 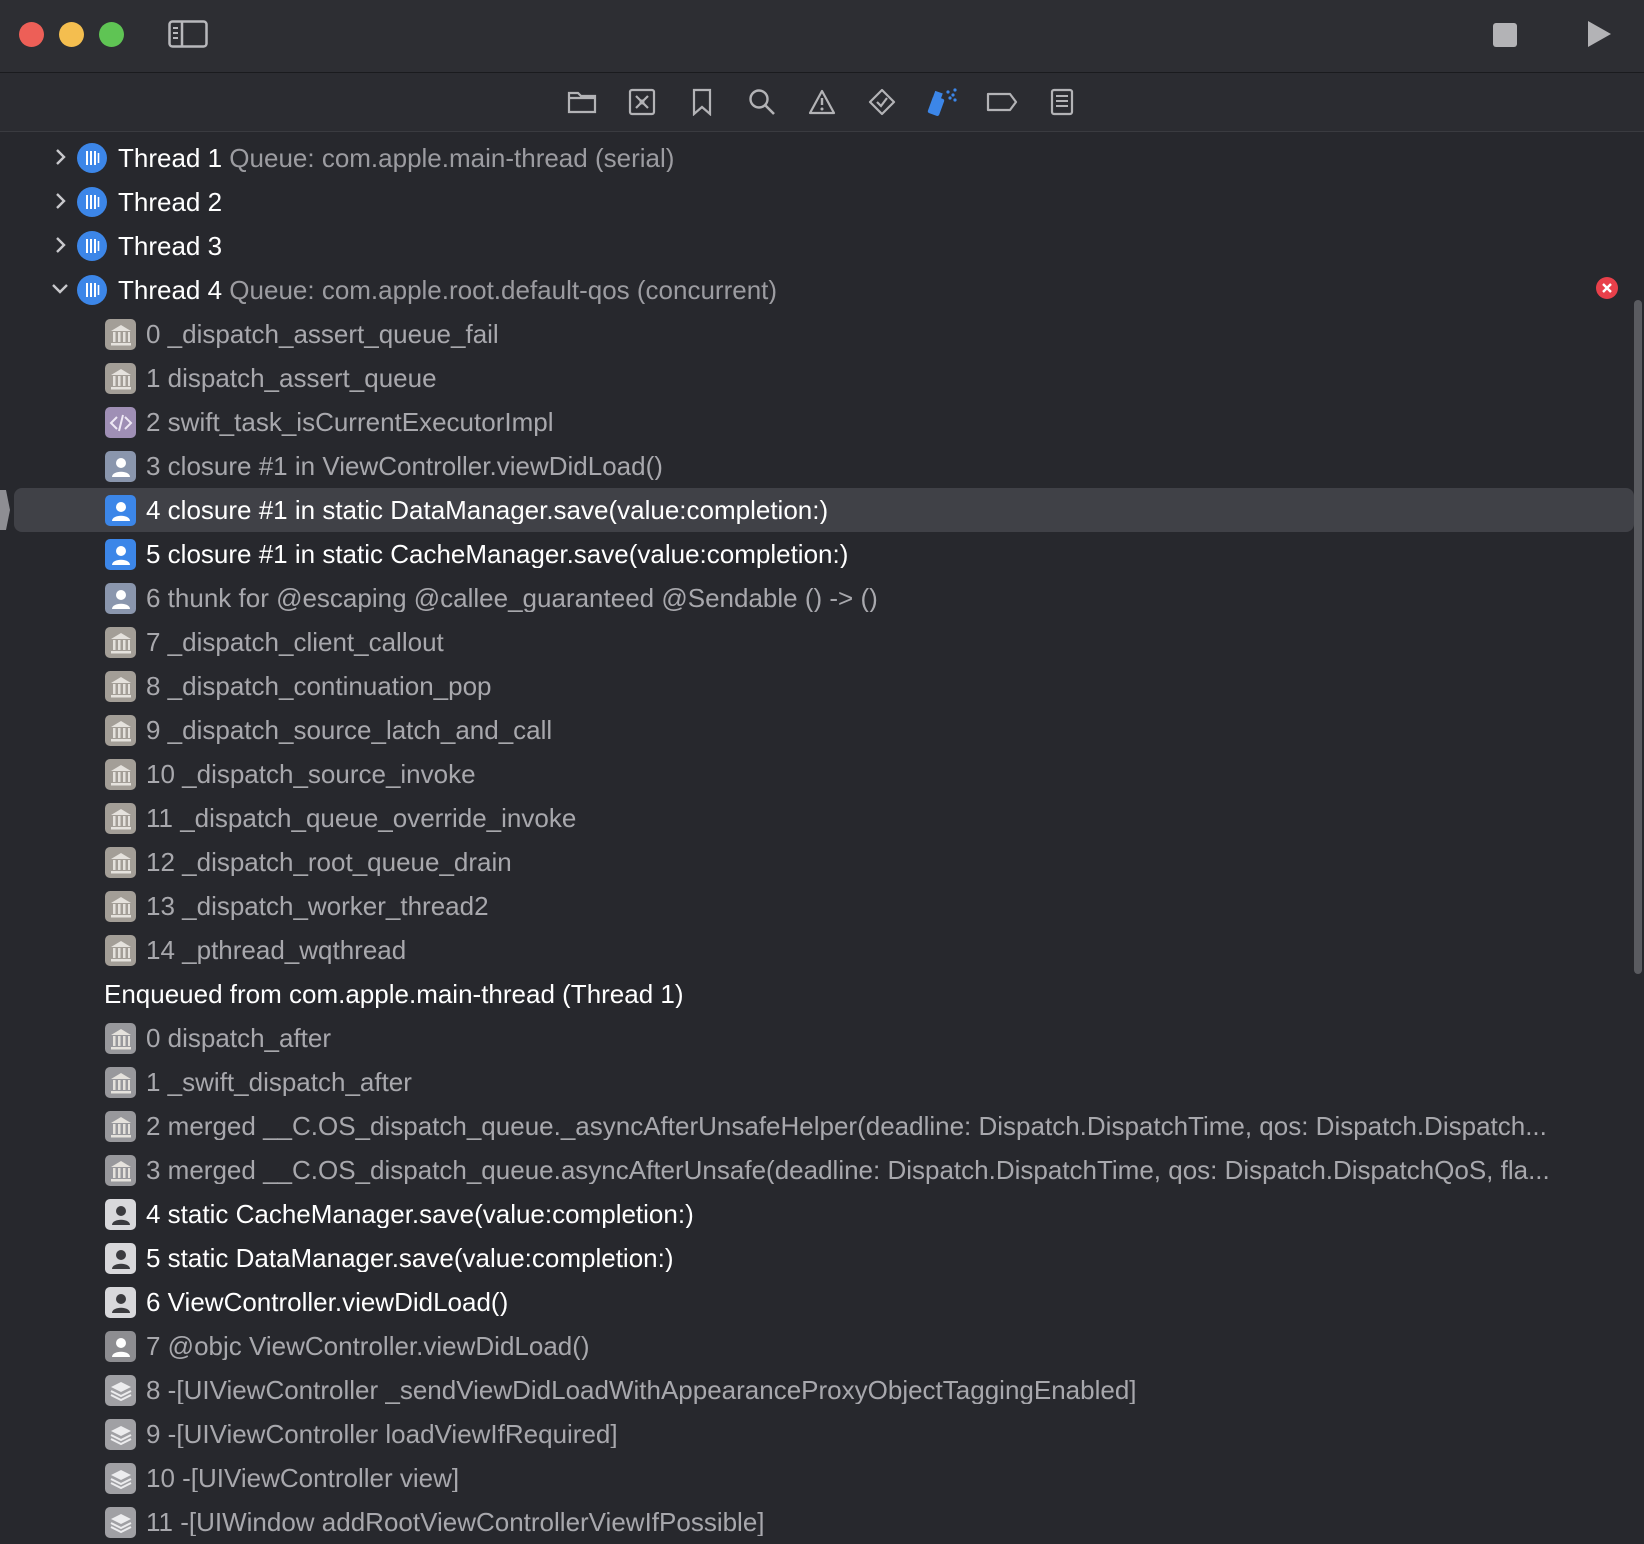 What do you see at coordinates (71, 34) in the screenshot?
I see `minimize-window-button` at bounding box center [71, 34].